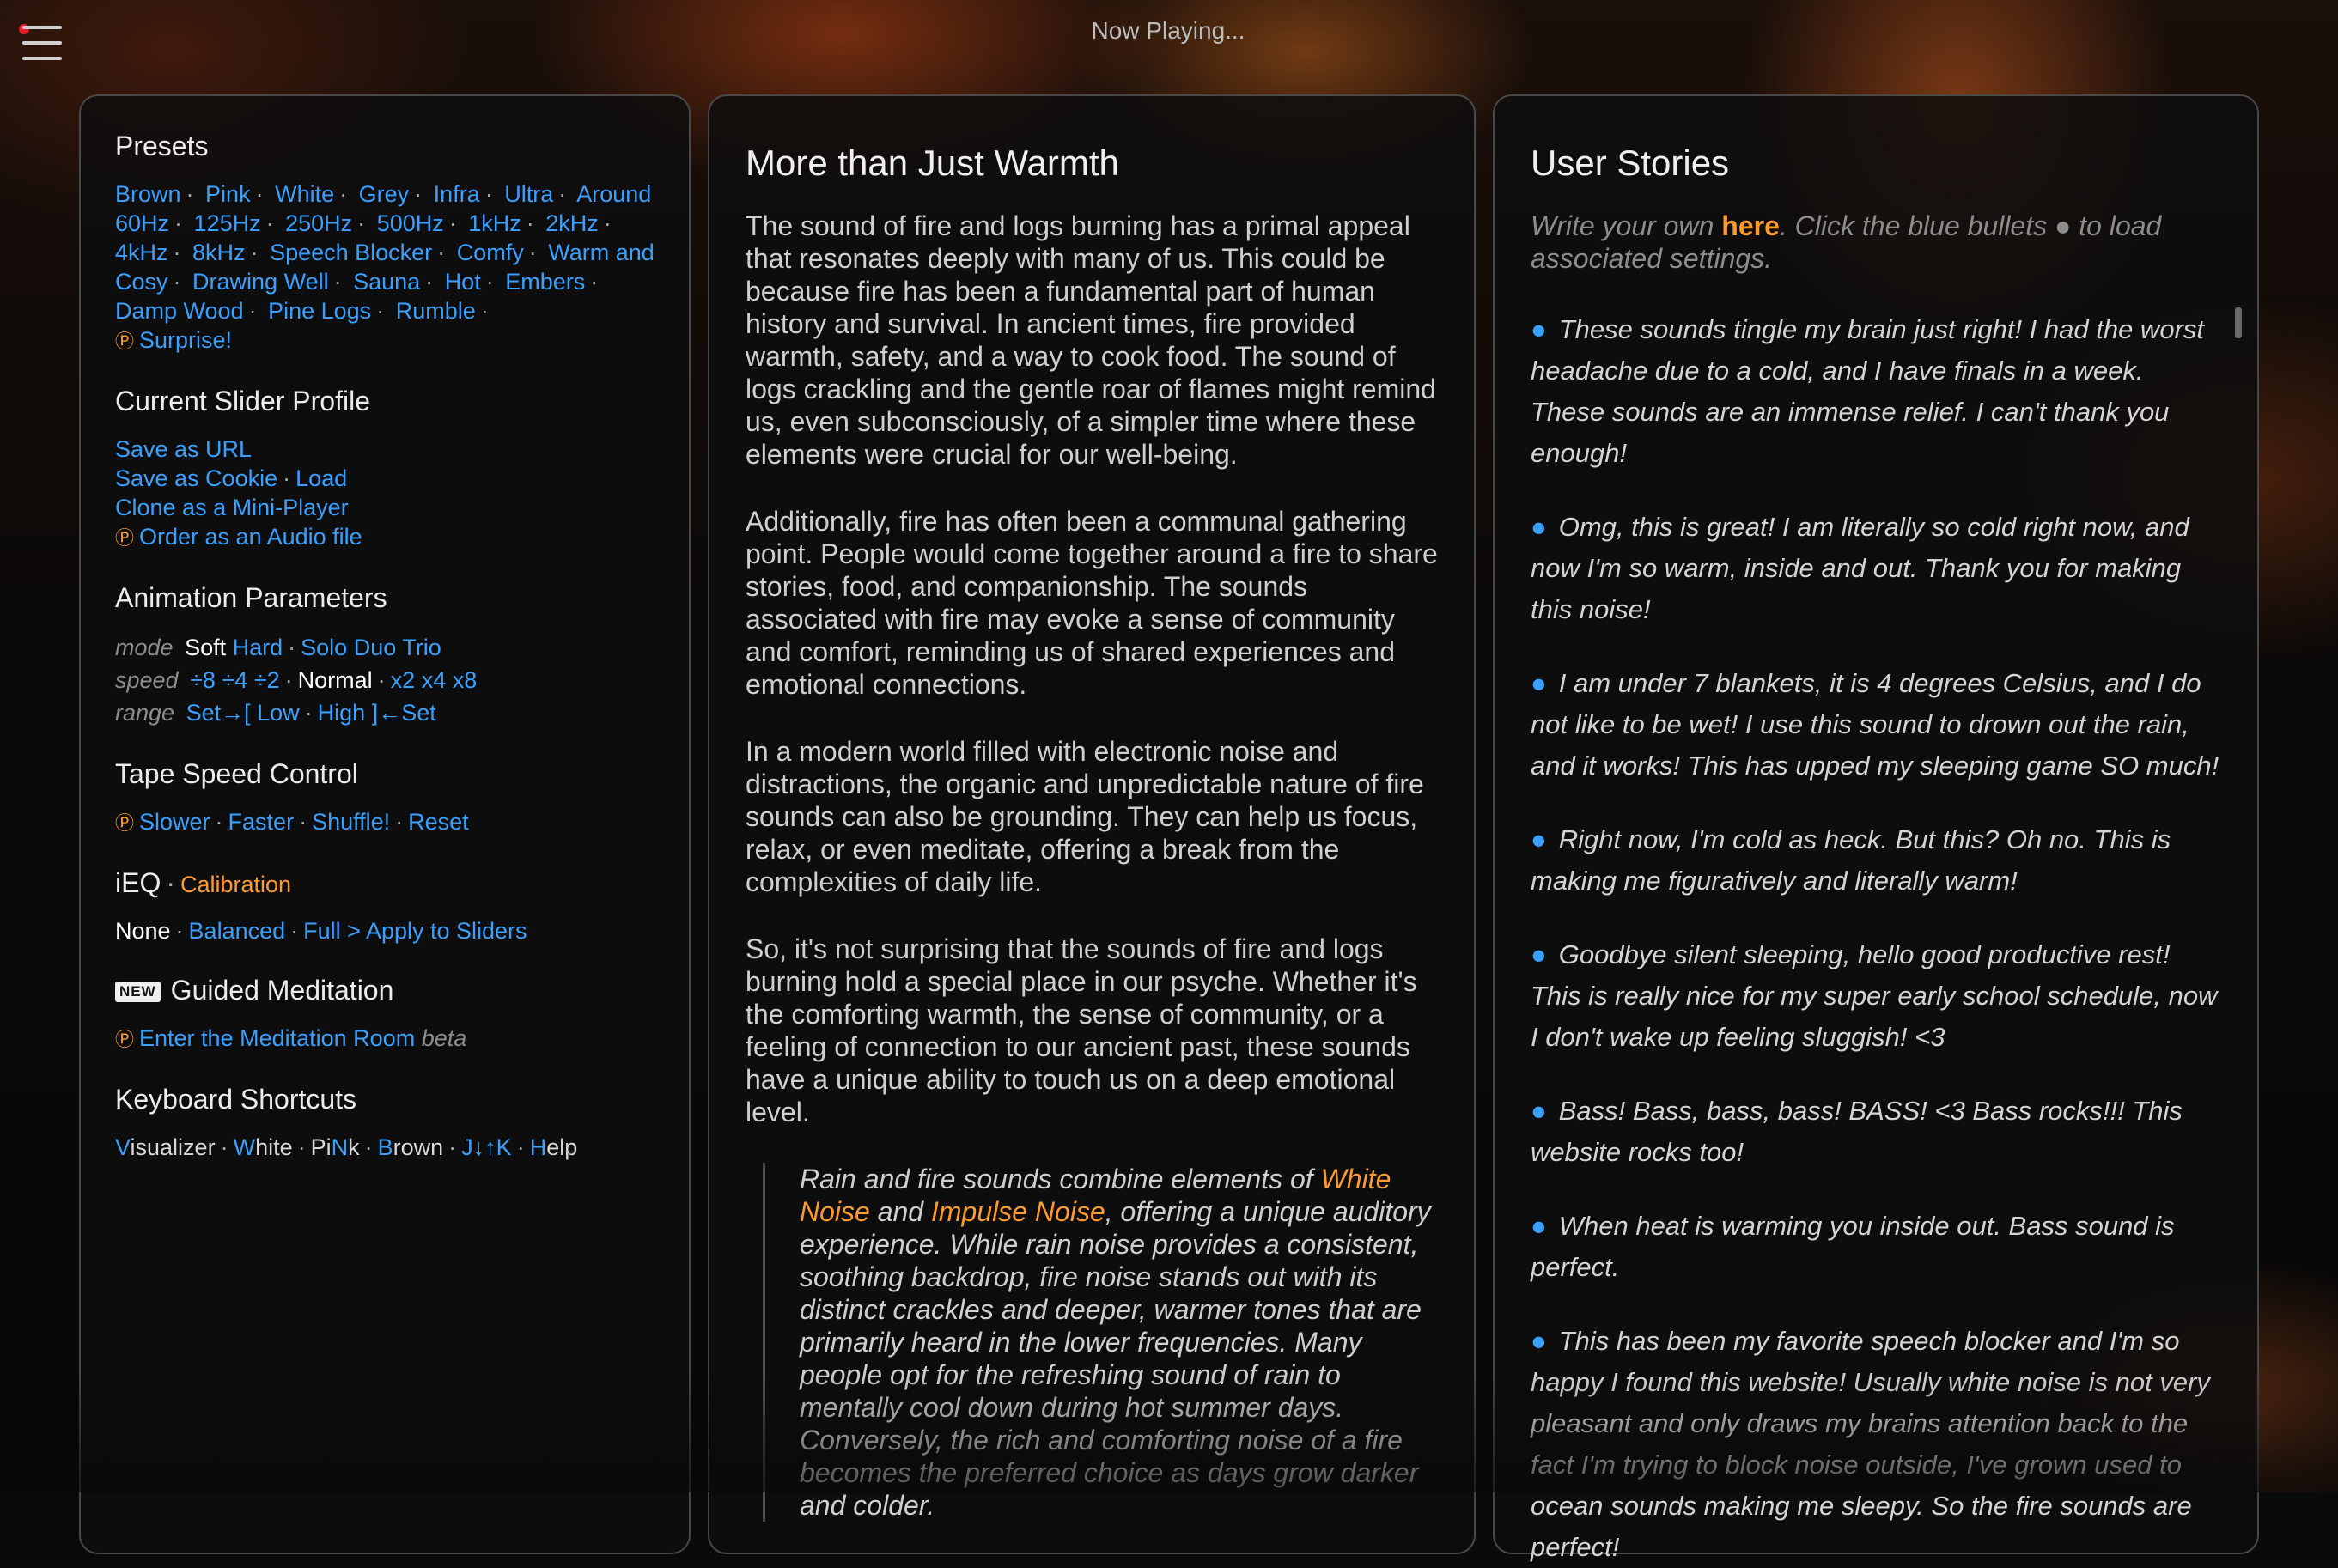 Image resolution: width=2338 pixels, height=1568 pixels. Describe the element at coordinates (205, 647) in the screenshot. I see `mode-soft: Soft` at that location.